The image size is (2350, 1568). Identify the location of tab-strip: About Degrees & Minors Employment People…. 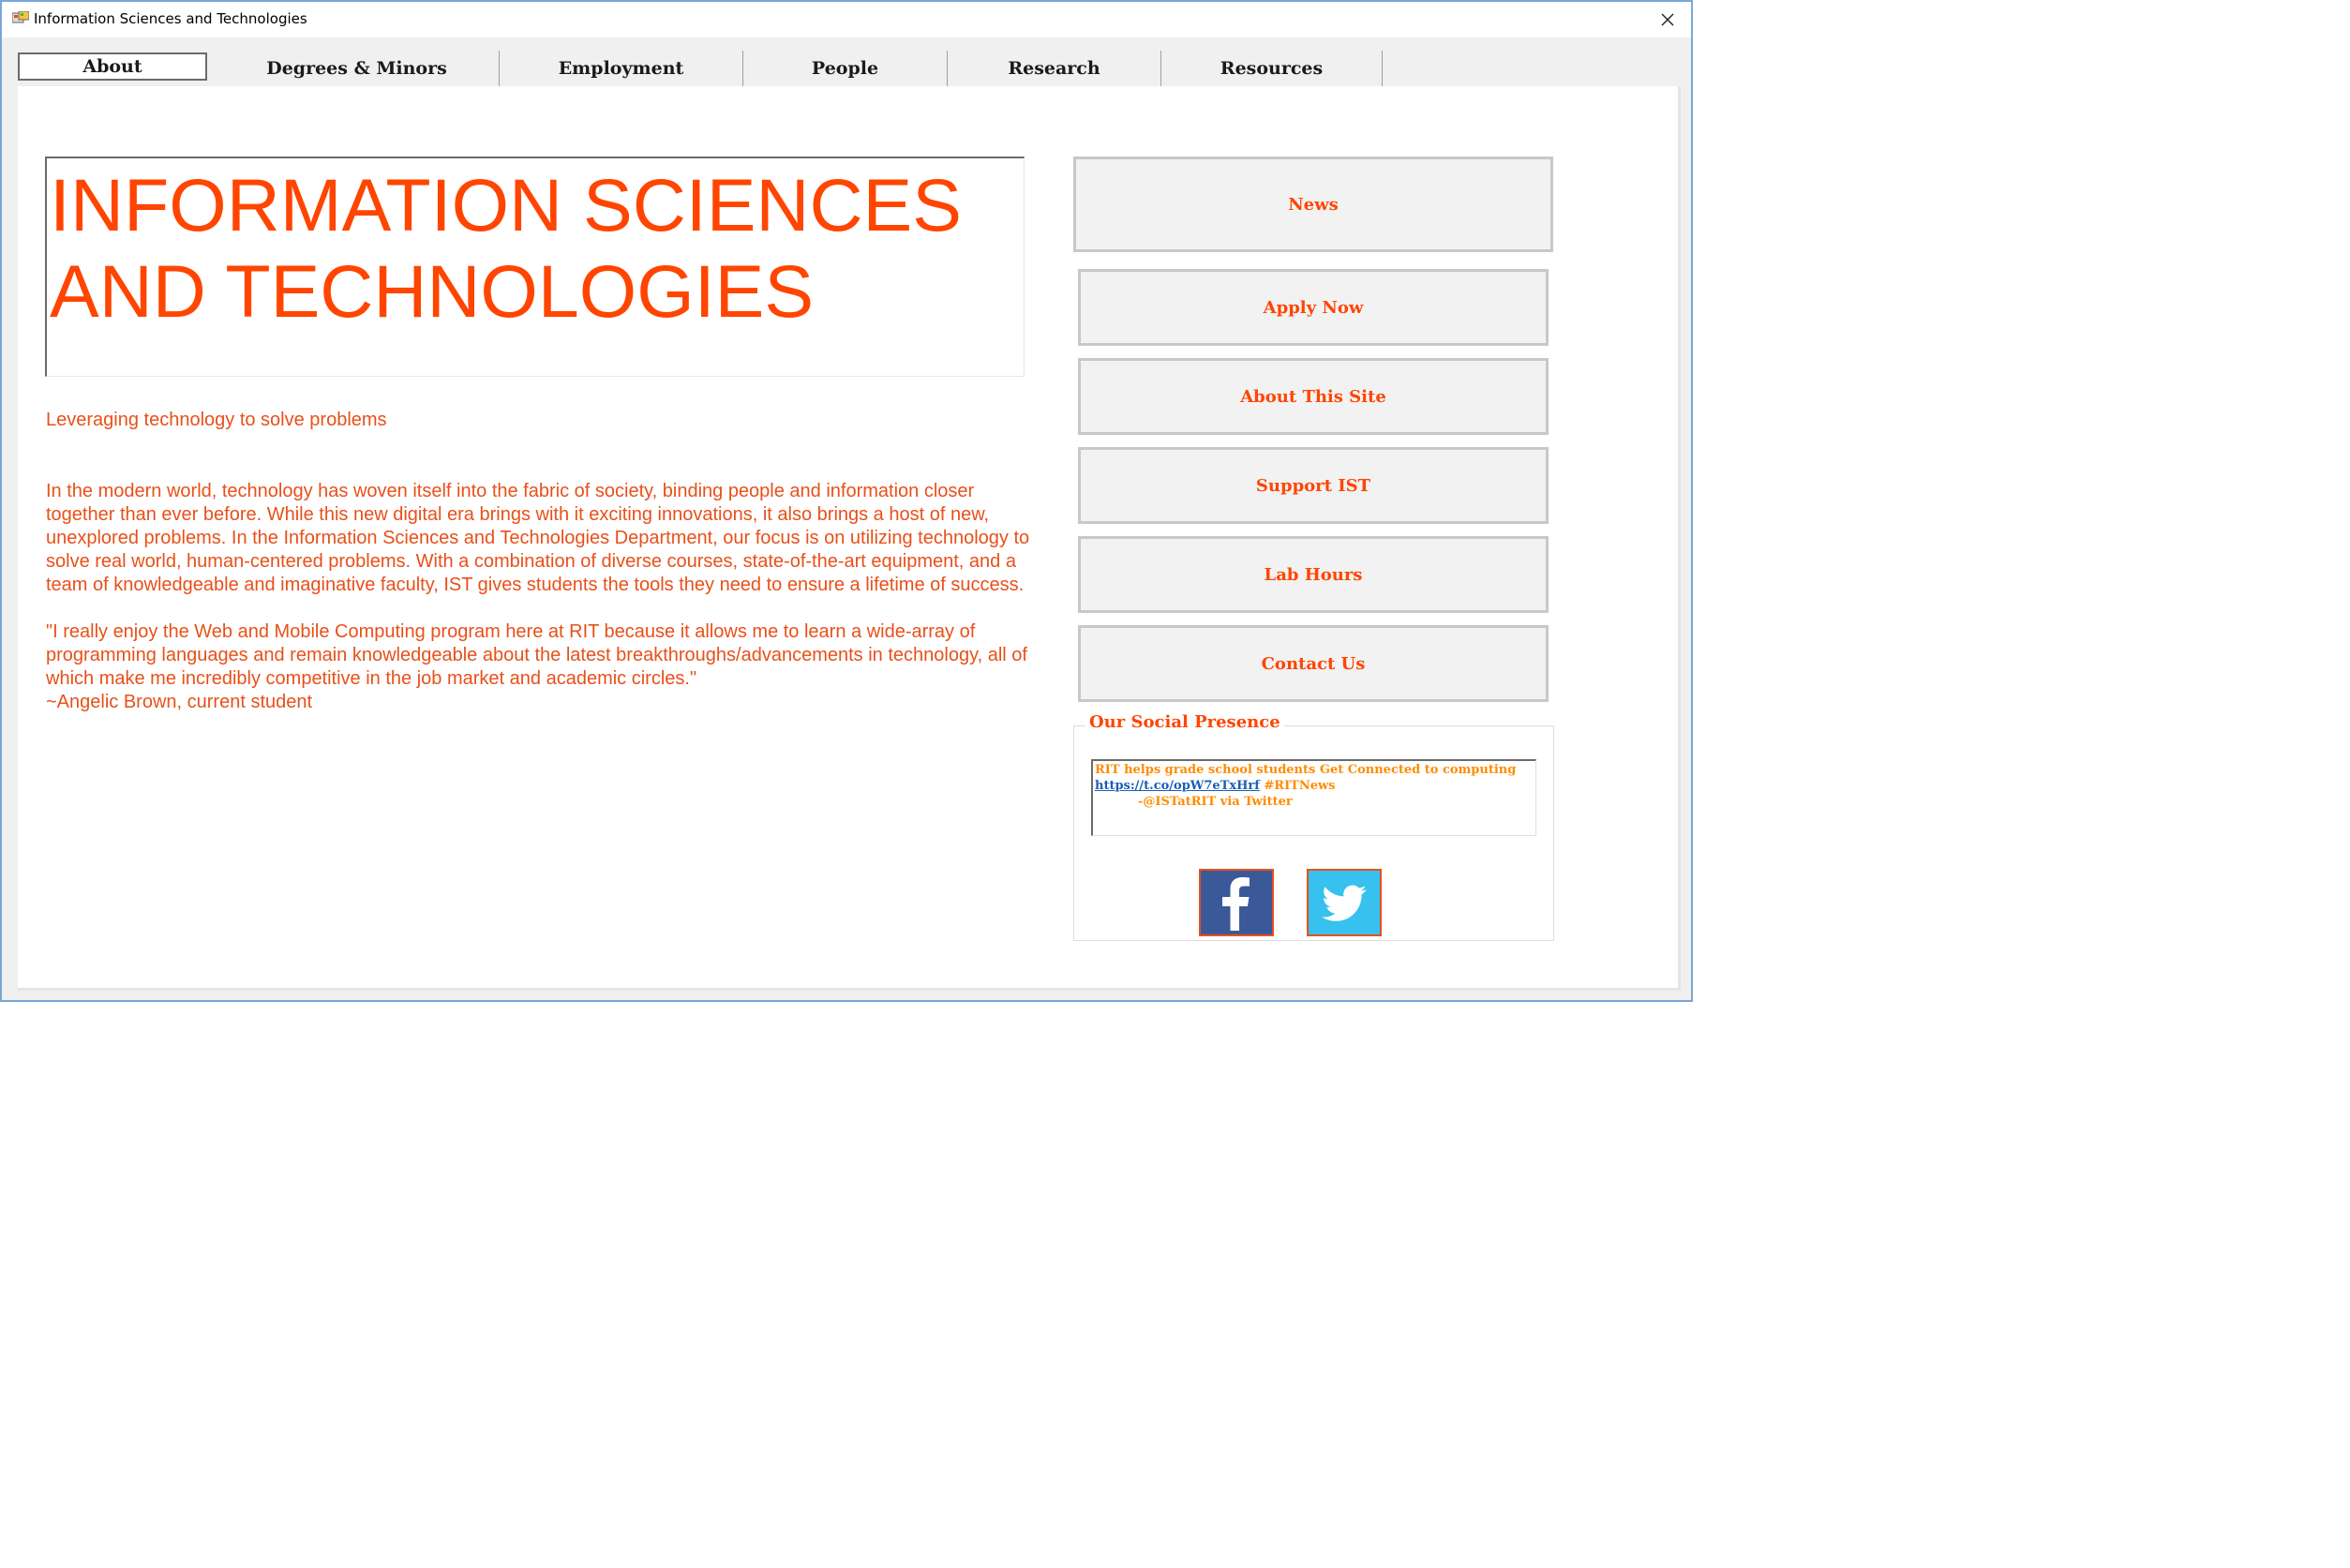
(849, 69).